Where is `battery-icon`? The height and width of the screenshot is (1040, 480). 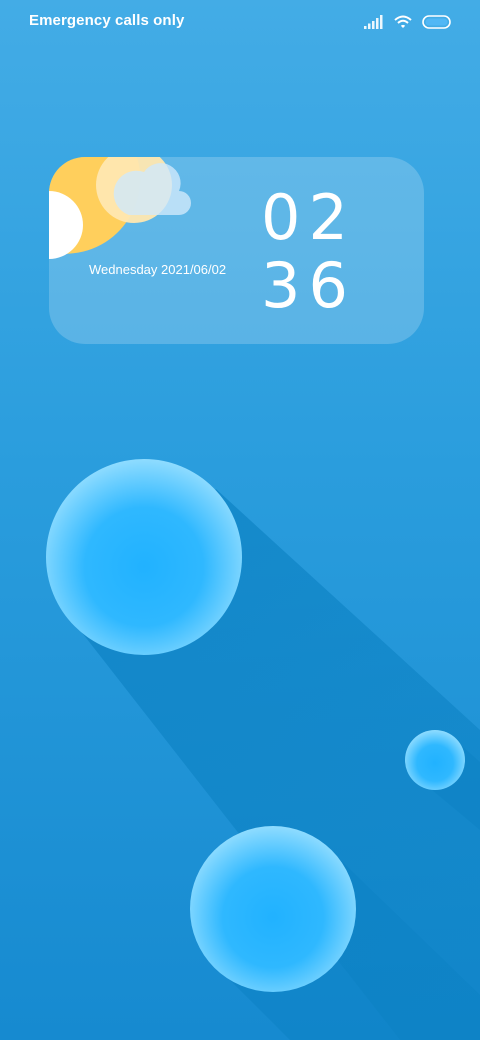
battery-icon is located at coordinates (436, 22).